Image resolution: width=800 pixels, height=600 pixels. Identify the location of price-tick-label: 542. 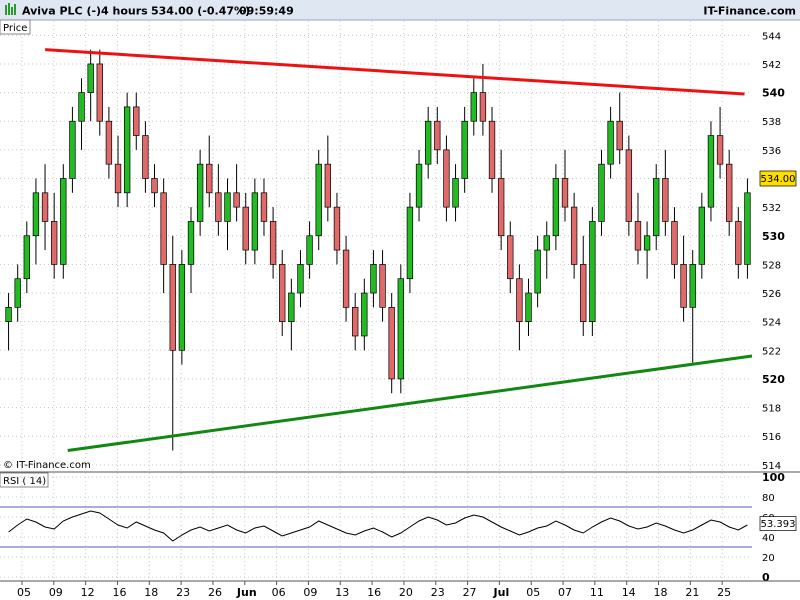
(771, 65).